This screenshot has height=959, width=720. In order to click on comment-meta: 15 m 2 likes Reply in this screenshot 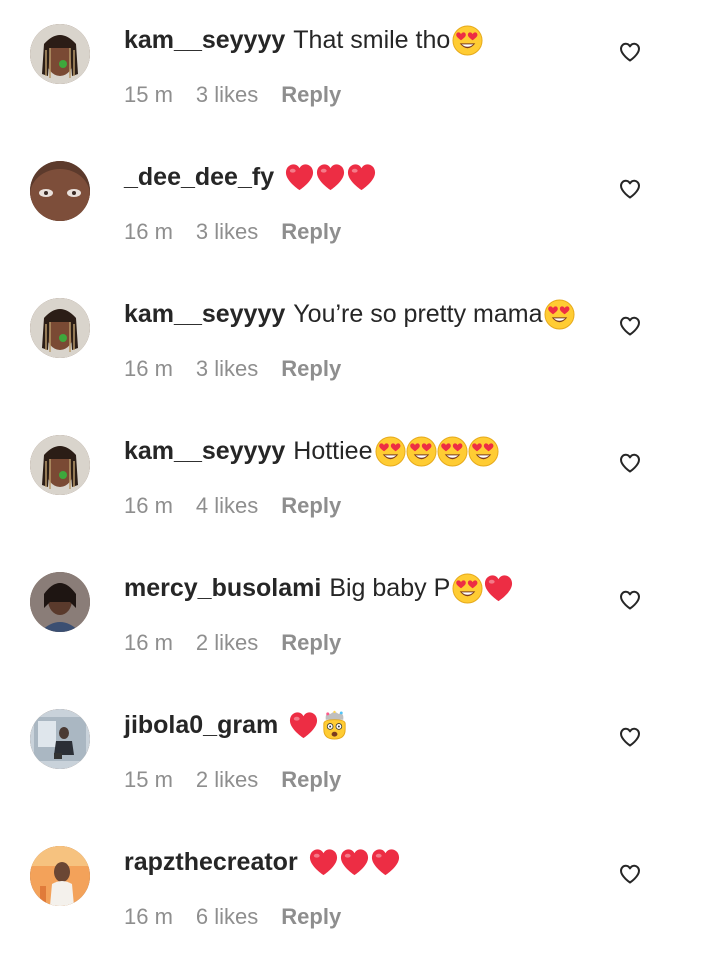, I will do `click(232, 780)`.